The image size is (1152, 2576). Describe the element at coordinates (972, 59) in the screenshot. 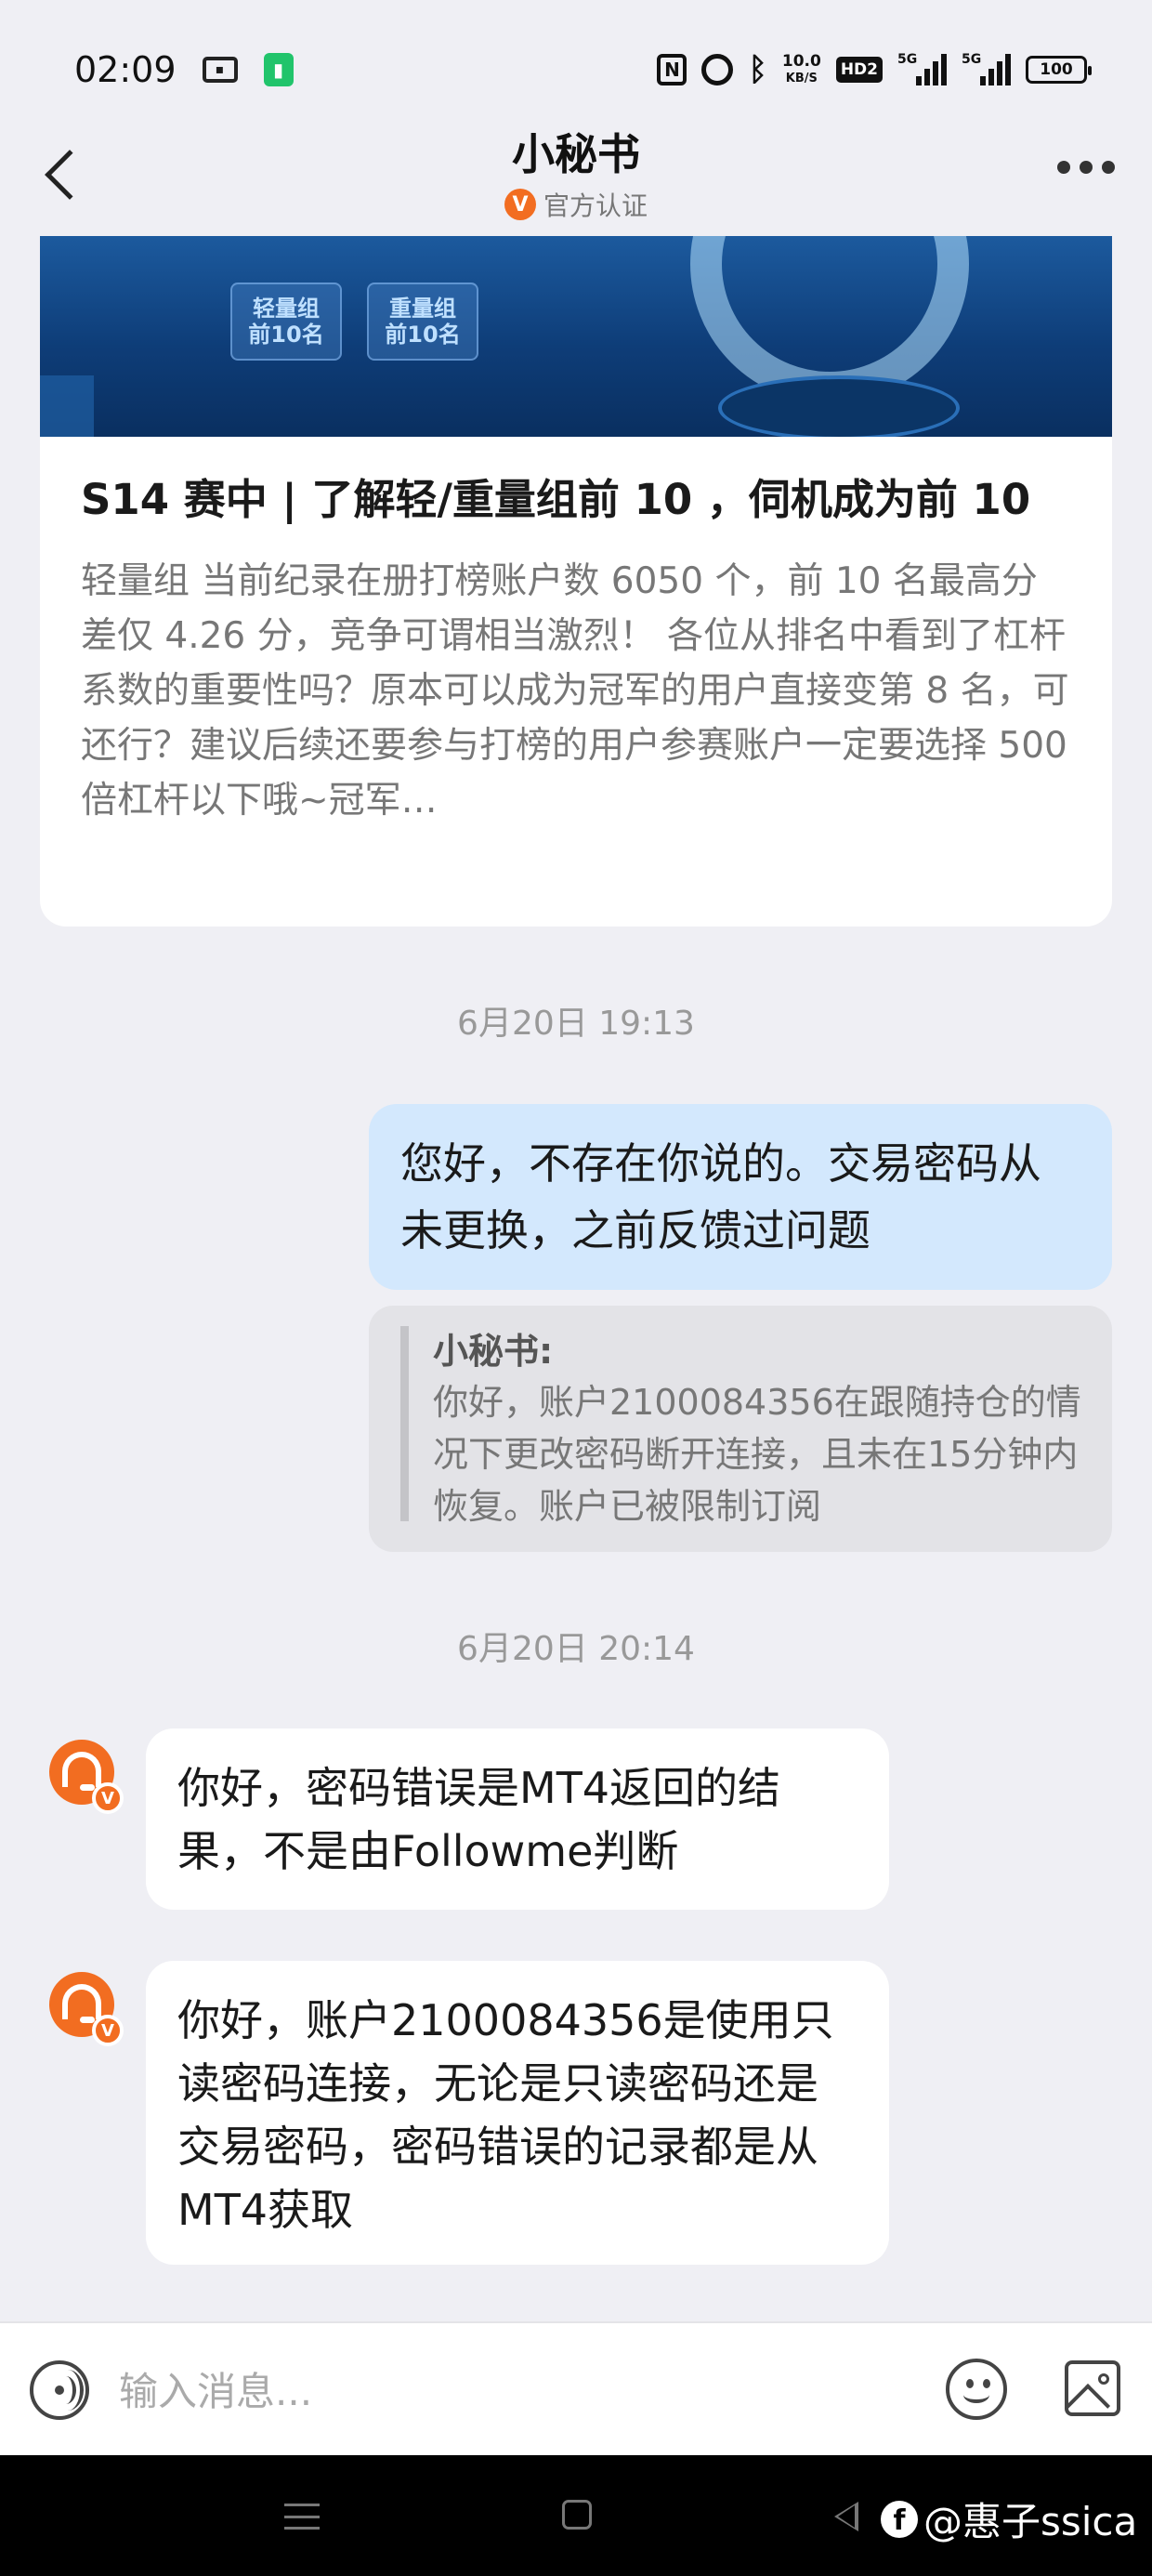

I see `signal-2-label: 5G` at that location.